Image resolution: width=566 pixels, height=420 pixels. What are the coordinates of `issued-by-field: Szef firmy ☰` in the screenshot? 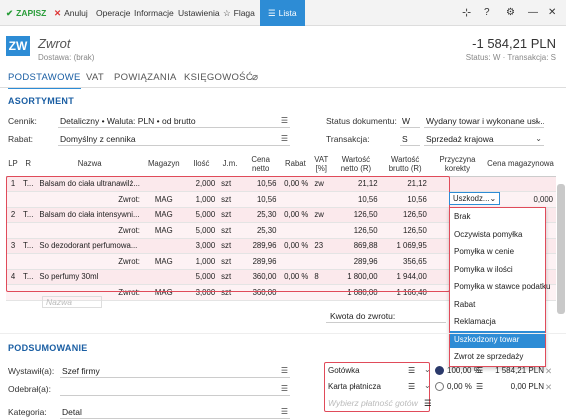 It's located at (175, 371).